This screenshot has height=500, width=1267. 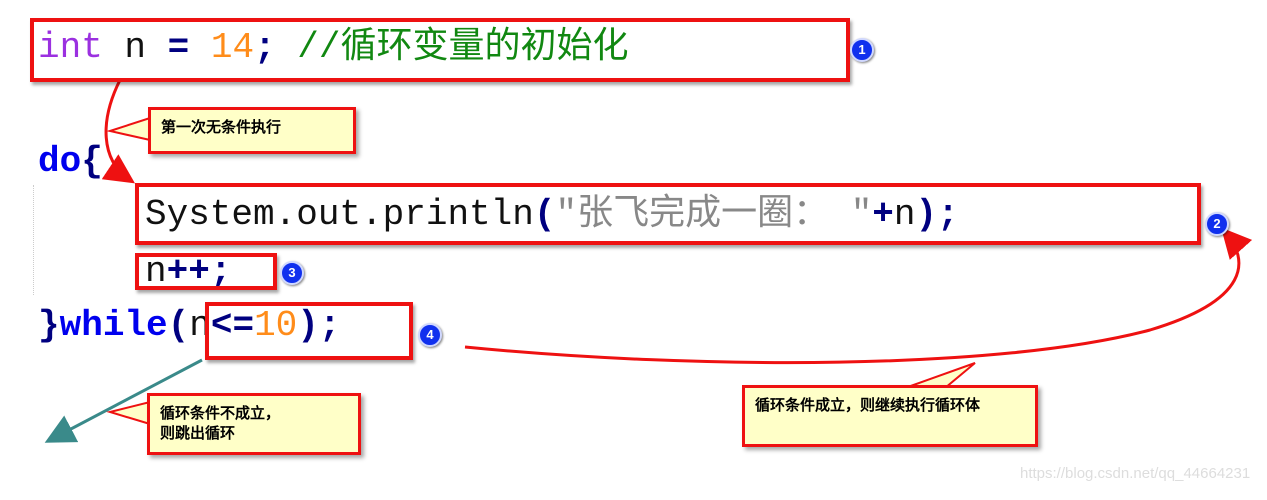 I want to click on callout-text: 第一次无条件执行, so click(x=221, y=127).